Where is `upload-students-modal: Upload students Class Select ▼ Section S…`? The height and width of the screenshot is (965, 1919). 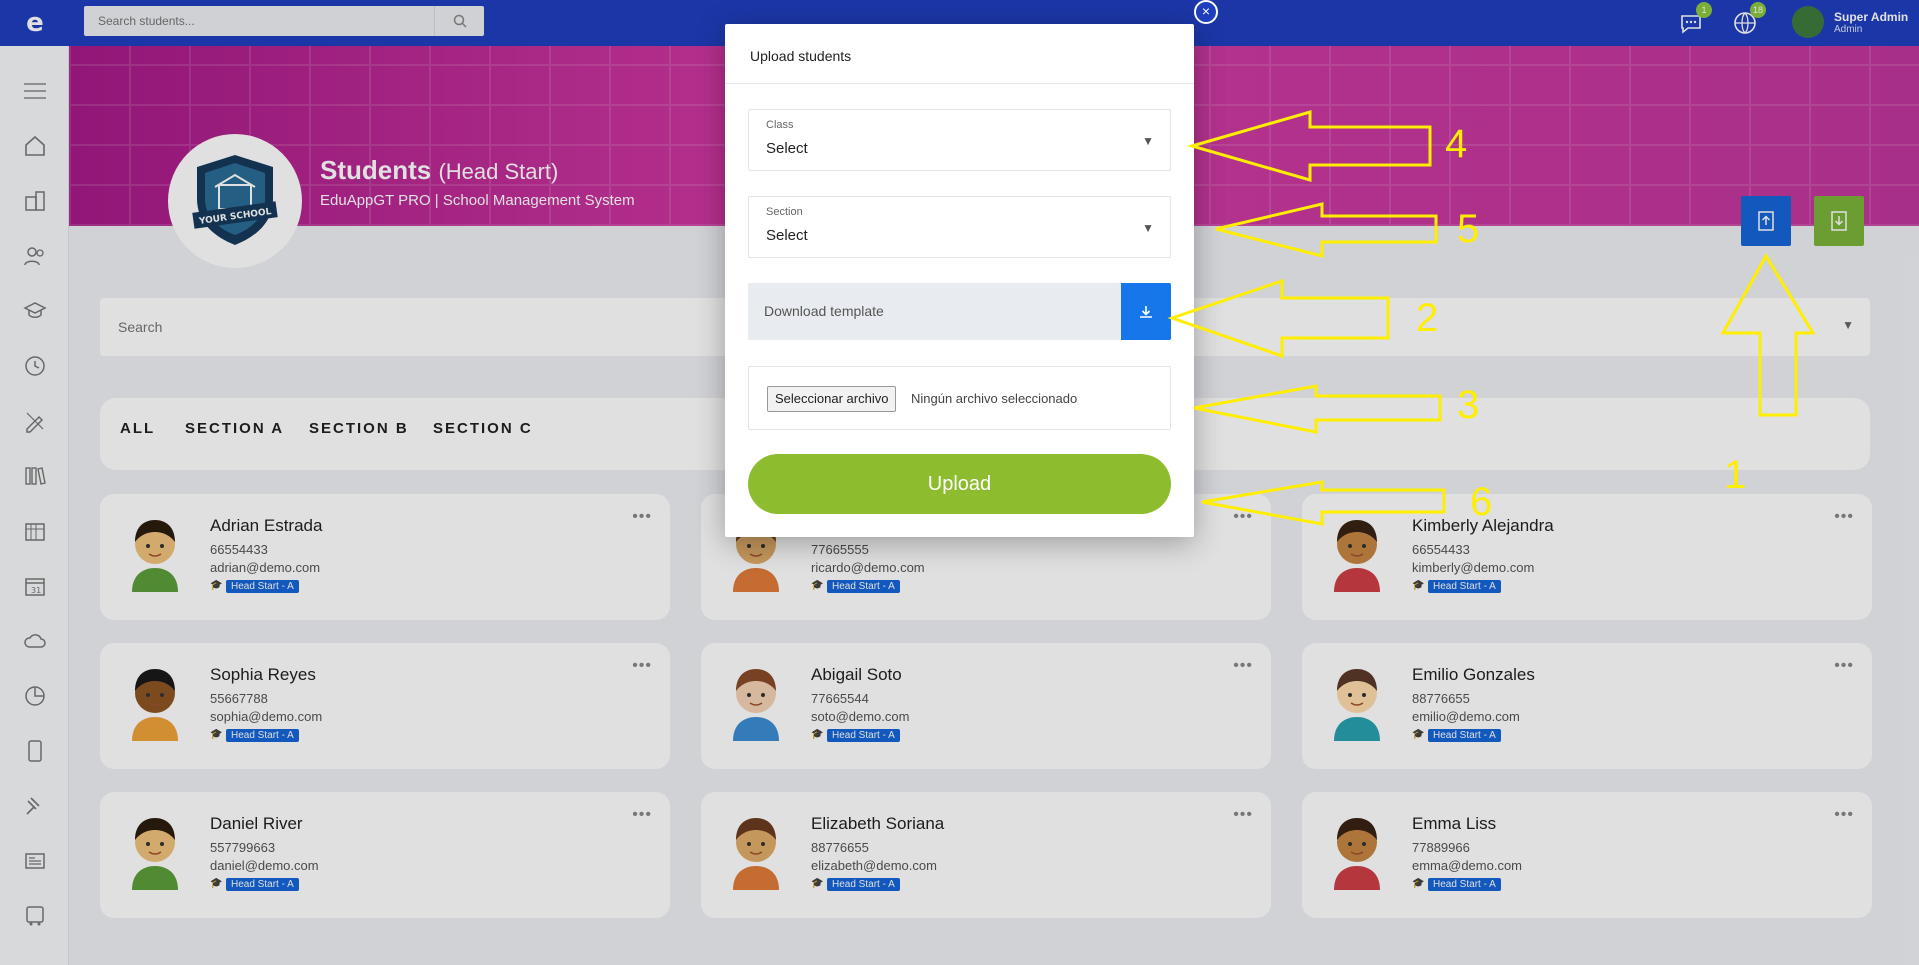 upload-students-modal: Upload students Class Select ▼ Section S… is located at coordinates (959, 280).